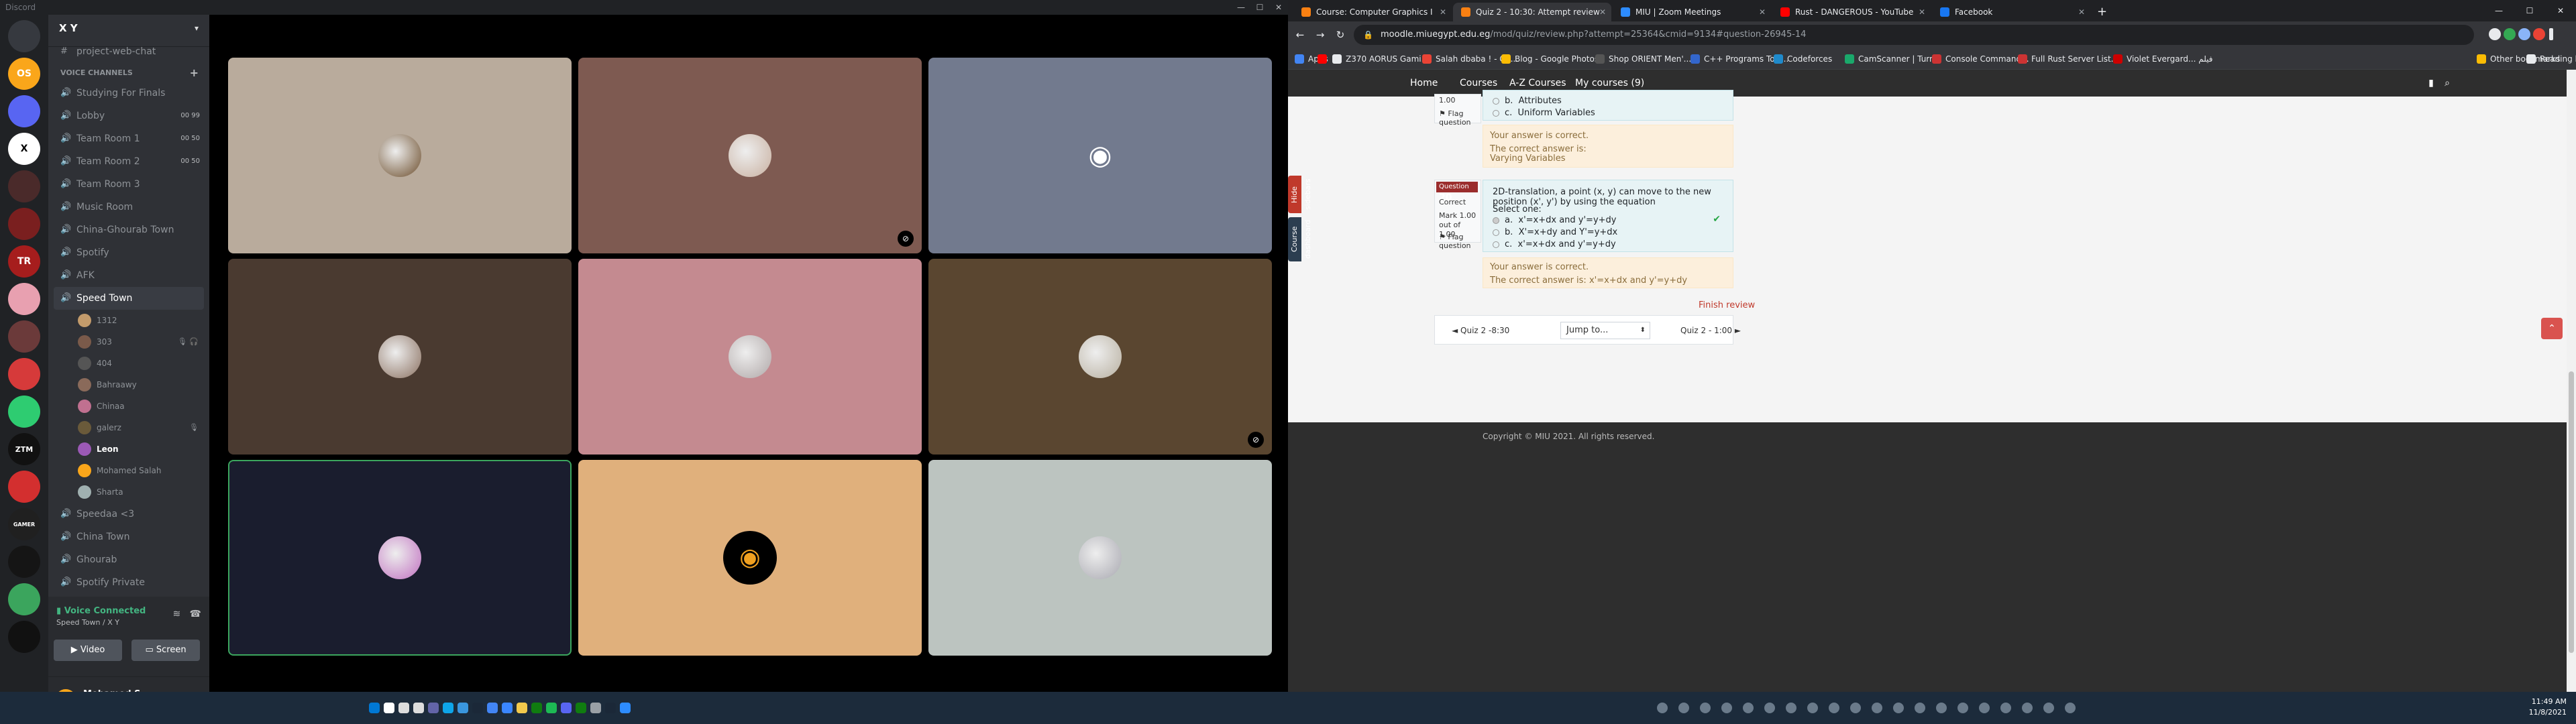 This screenshot has width=2576, height=724. What do you see at coordinates (24, 449) in the screenshot?
I see `server-icon: ZTM` at bounding box center [24, 449].